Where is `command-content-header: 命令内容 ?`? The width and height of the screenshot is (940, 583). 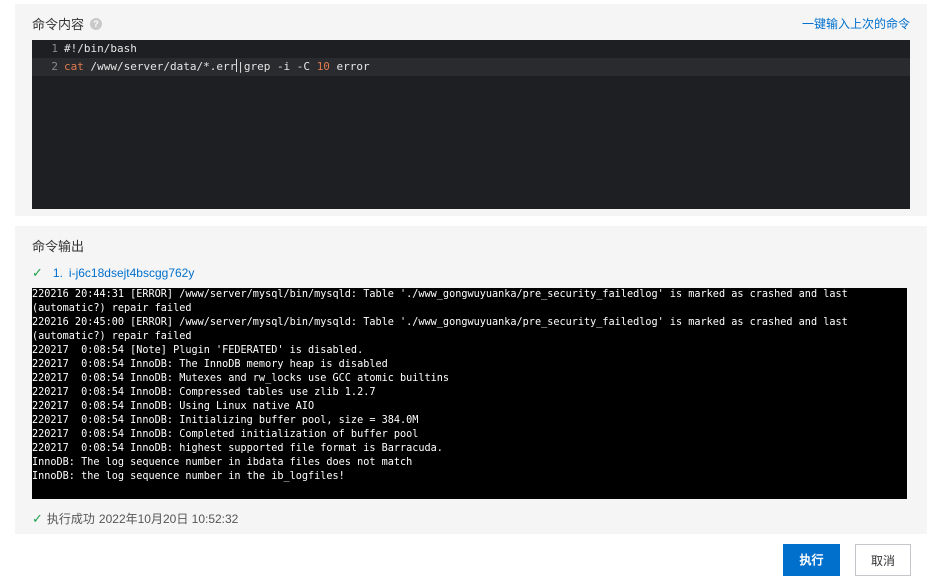
command-content-header: 命令内容 ? is located at coordinates (67, 23).